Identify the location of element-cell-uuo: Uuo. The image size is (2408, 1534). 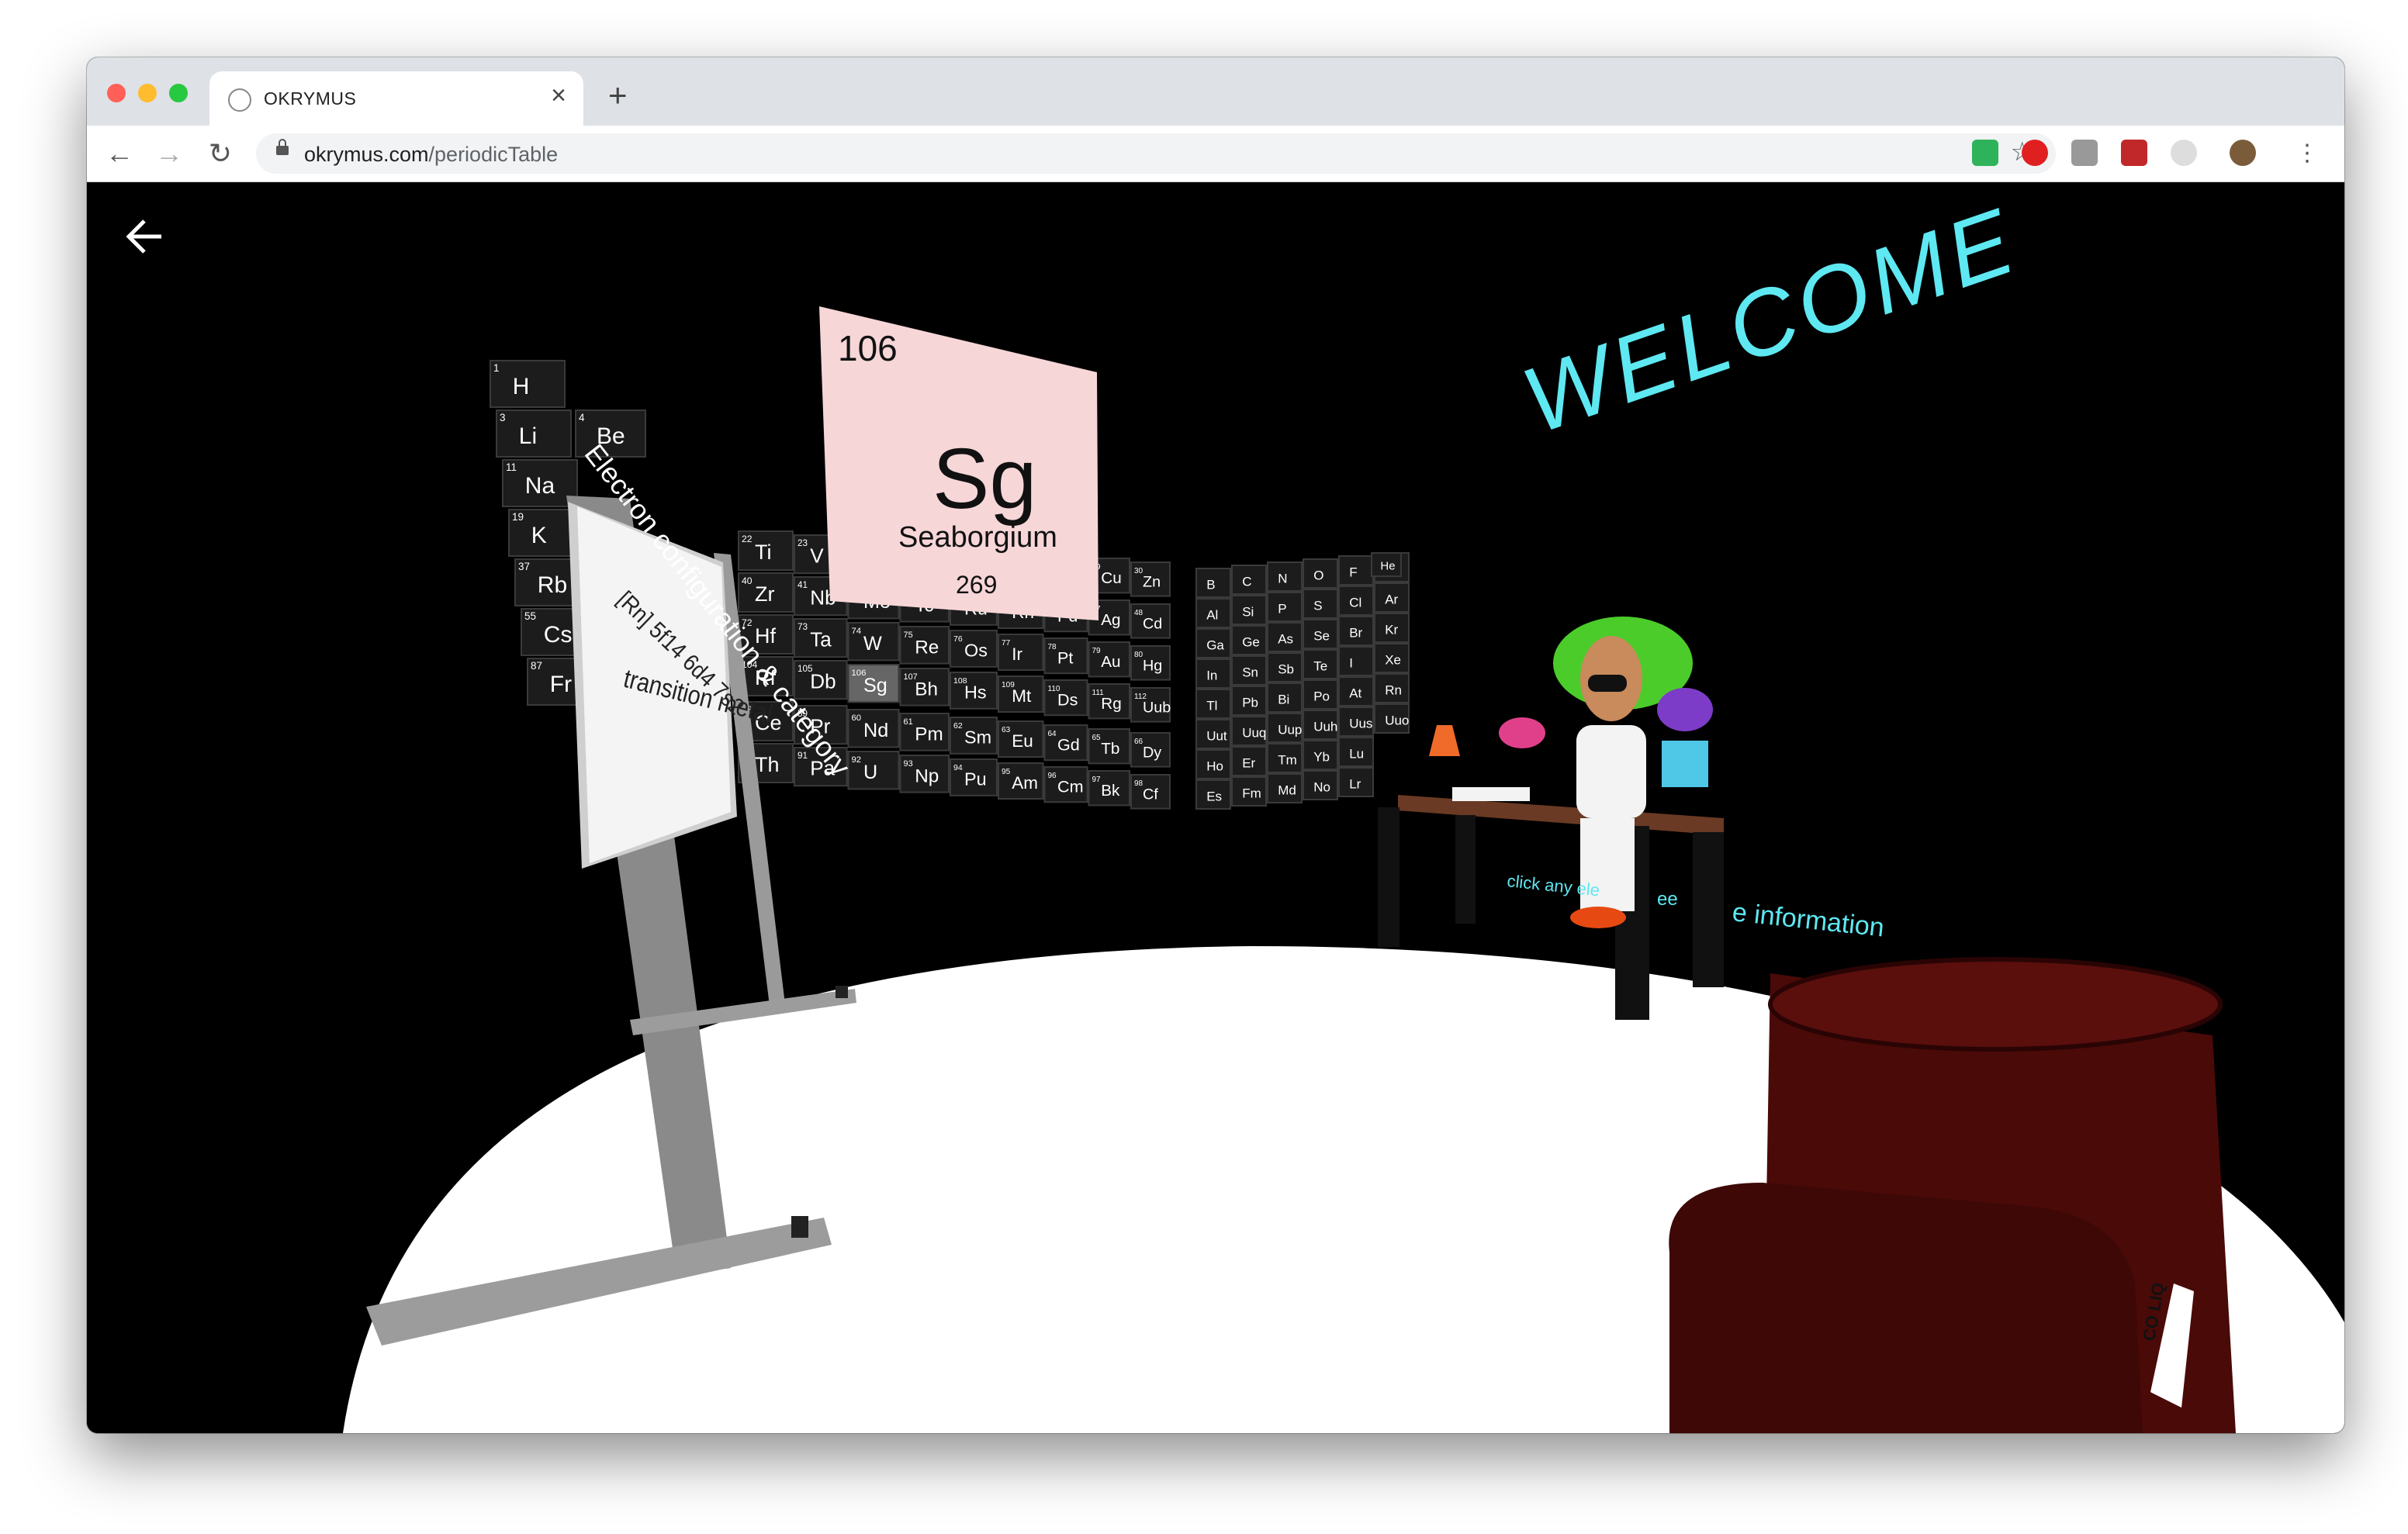
(1392, 718).